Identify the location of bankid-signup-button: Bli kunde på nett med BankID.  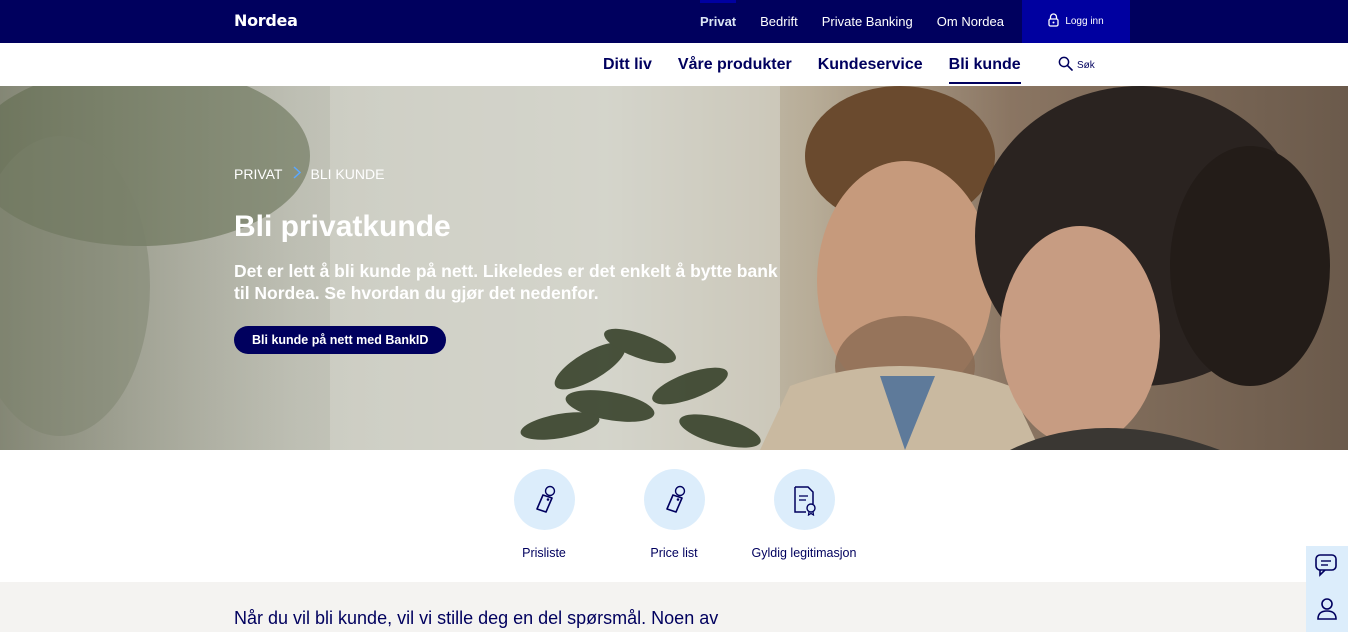
(340, 340).